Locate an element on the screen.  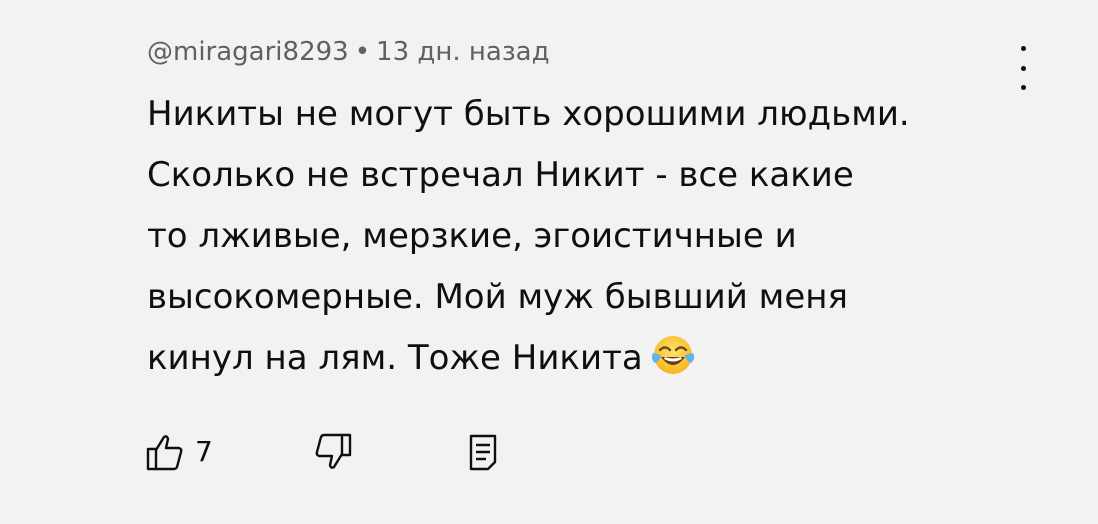
like-count: 7 is located at coordinates (204, 451).